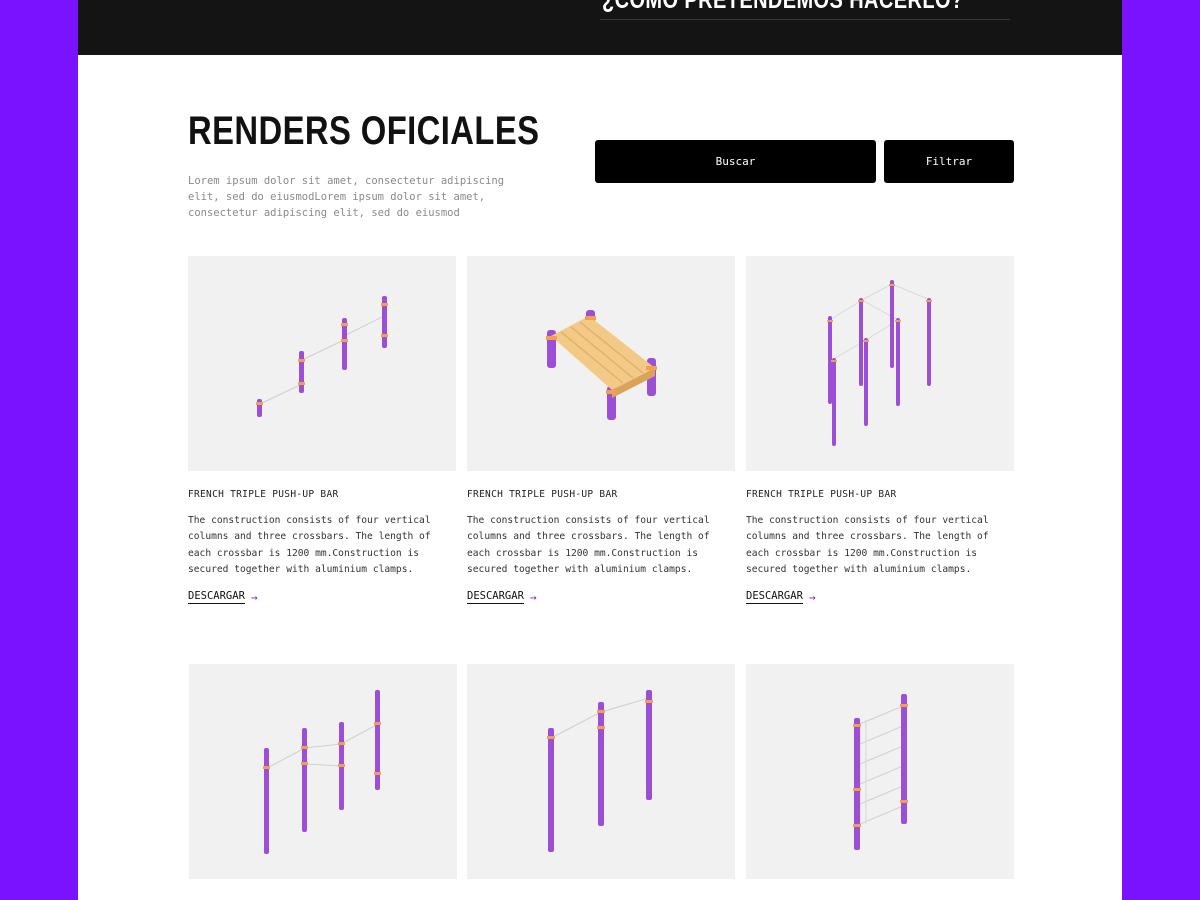 Image resolution: width=1200 pixels, height=900 pixels. I want to click on push-up-bars-render, so click(322, 356).